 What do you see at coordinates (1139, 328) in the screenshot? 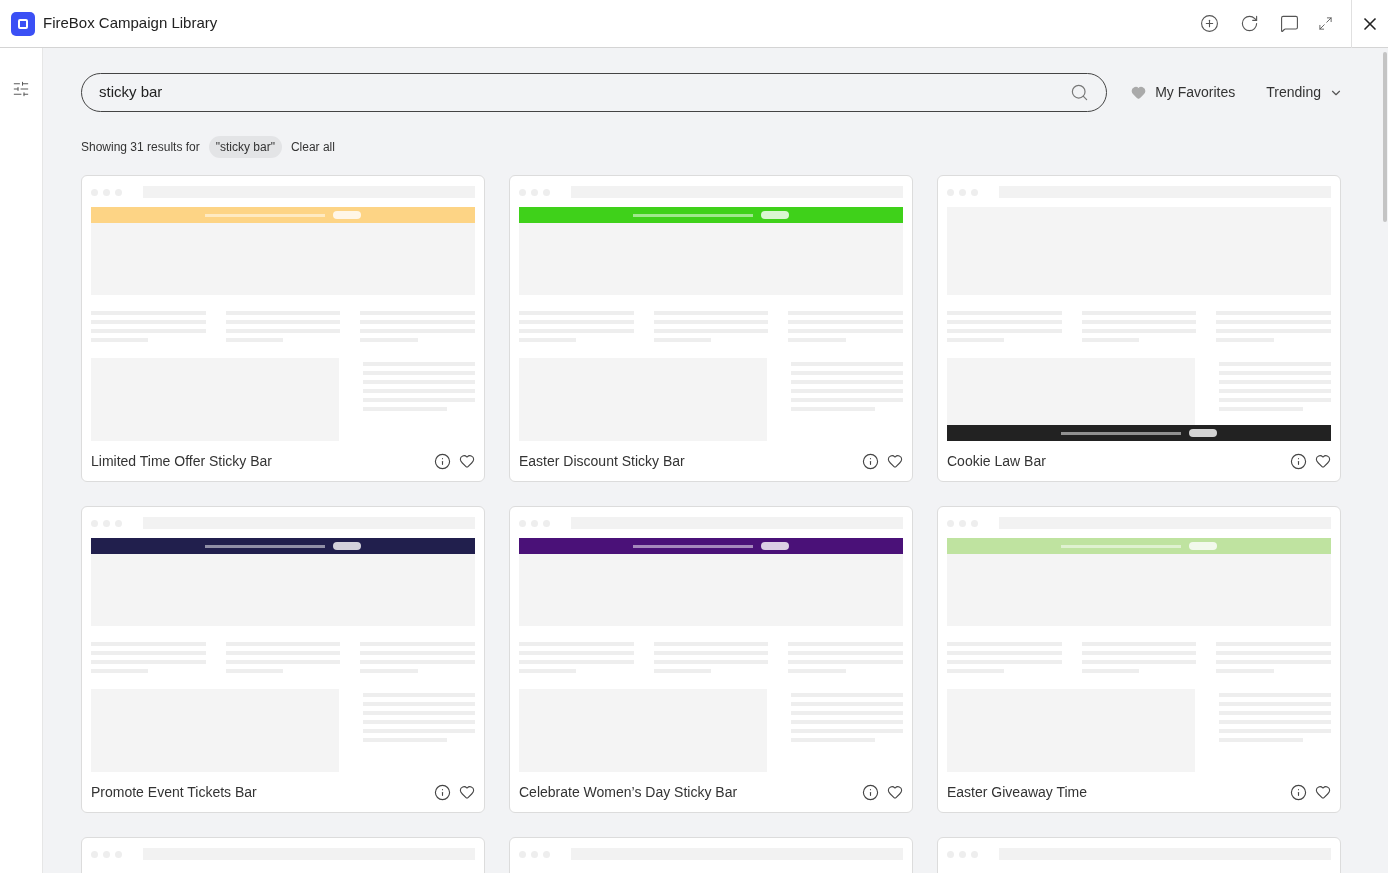
I see `template-card: Cookie Law Bar` at bounding box center [1139, 328].